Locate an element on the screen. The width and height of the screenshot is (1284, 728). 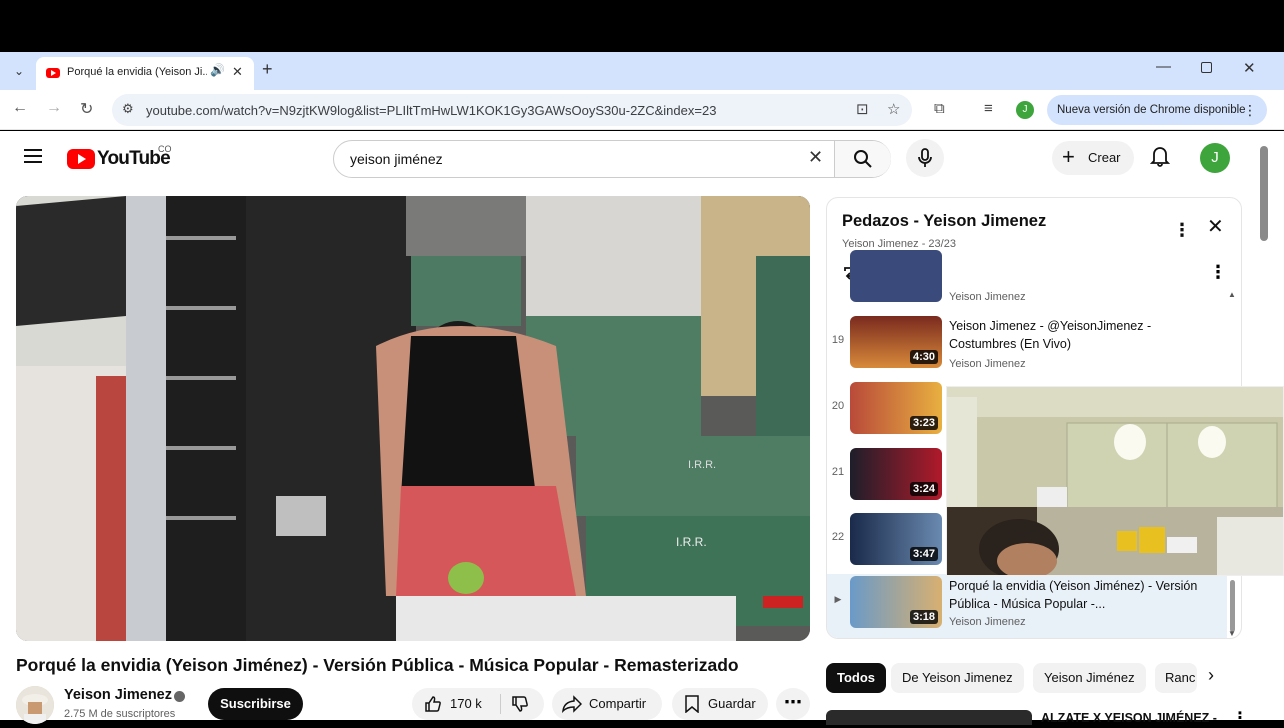
video-overlay-text-2: I.R.R. is located at coordinates (691, 542).